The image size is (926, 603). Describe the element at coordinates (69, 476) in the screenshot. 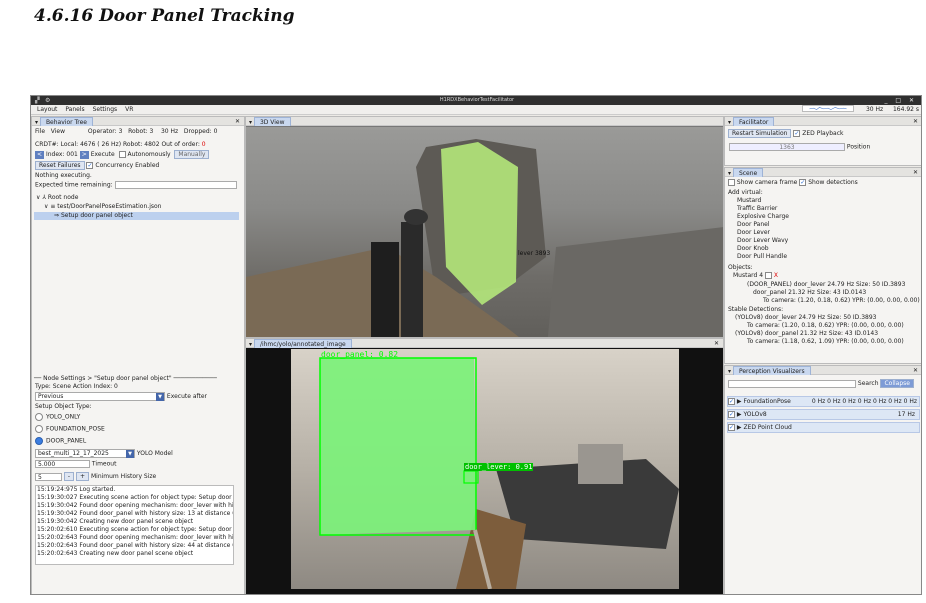

I see `history-decrement-button: -` at that location.